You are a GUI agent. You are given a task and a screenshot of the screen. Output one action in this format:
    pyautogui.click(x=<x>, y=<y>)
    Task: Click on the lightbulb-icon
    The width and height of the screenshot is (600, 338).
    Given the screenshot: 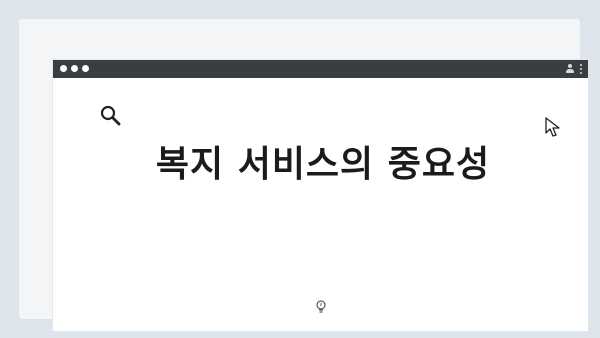 What is the action you would take?
    pyautogui.click(x=321, y=306)
    